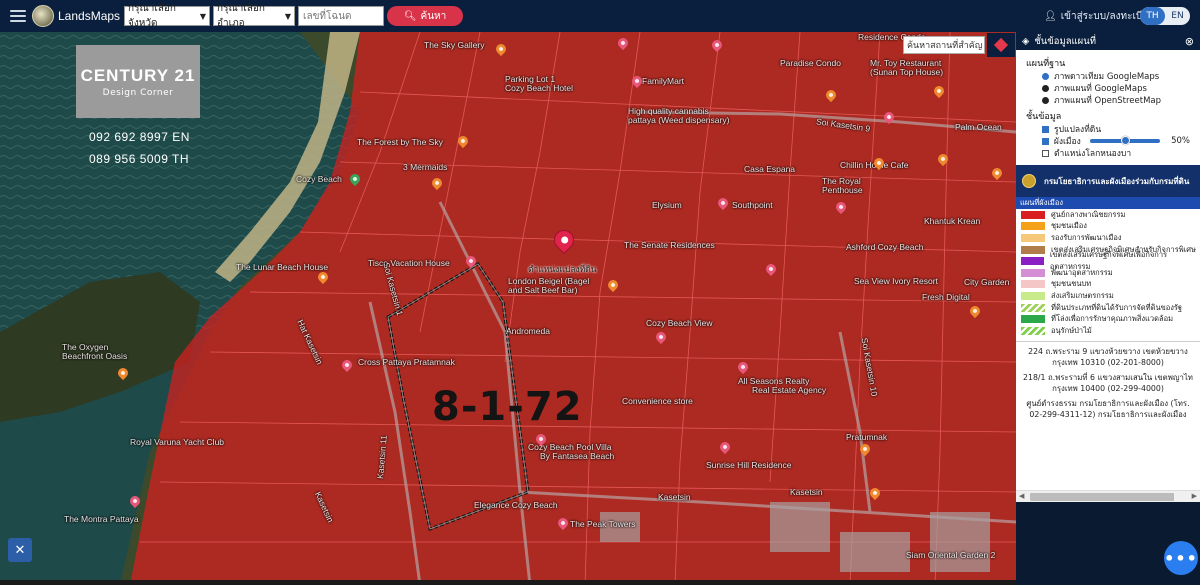 The image size is (1200, 585). Describe the element at coordinates (884, 247) in the screenshot. I see `place-label: Ashford Cozy Beach` at that location.